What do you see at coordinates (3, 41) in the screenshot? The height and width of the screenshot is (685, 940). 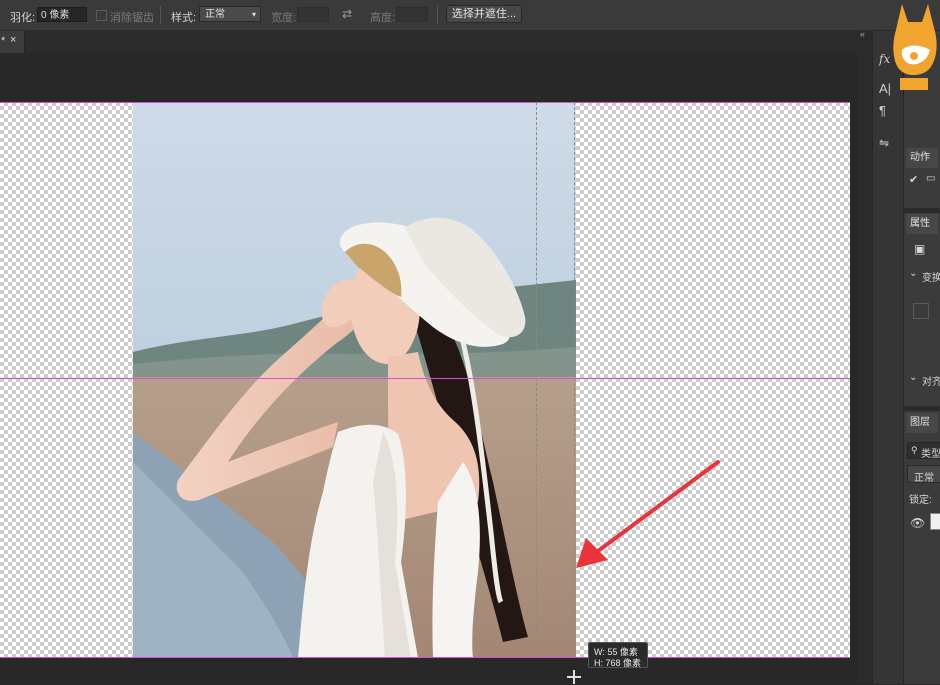 I see `modified-marker: *` at bounding box center [3, 41].